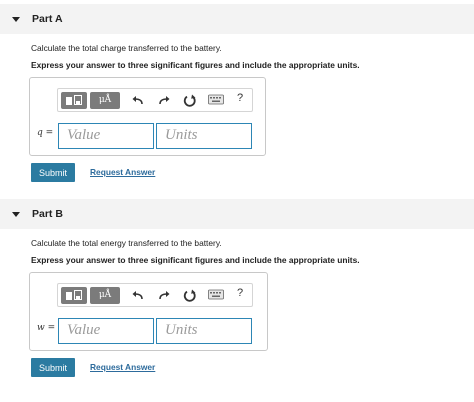 Image resolution: width=474 pixels, height=402 pixels. What do you see at coordinates (46, 328) in the screenshot?
I see `variable-label-w: w =` at bounding box center [46, 328].